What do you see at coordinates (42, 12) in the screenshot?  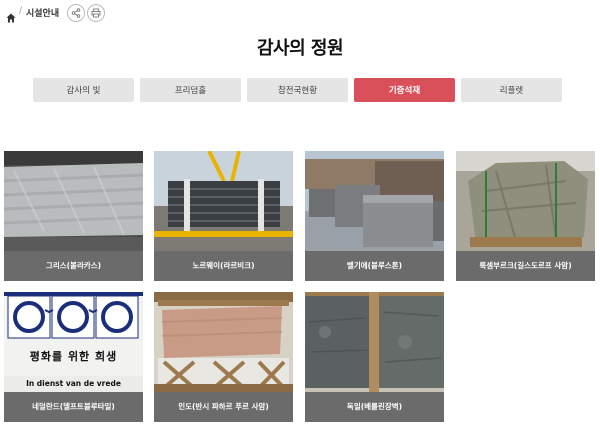 I see `breadcrumb-current: 시설안내` at bounding box center [42, 12].